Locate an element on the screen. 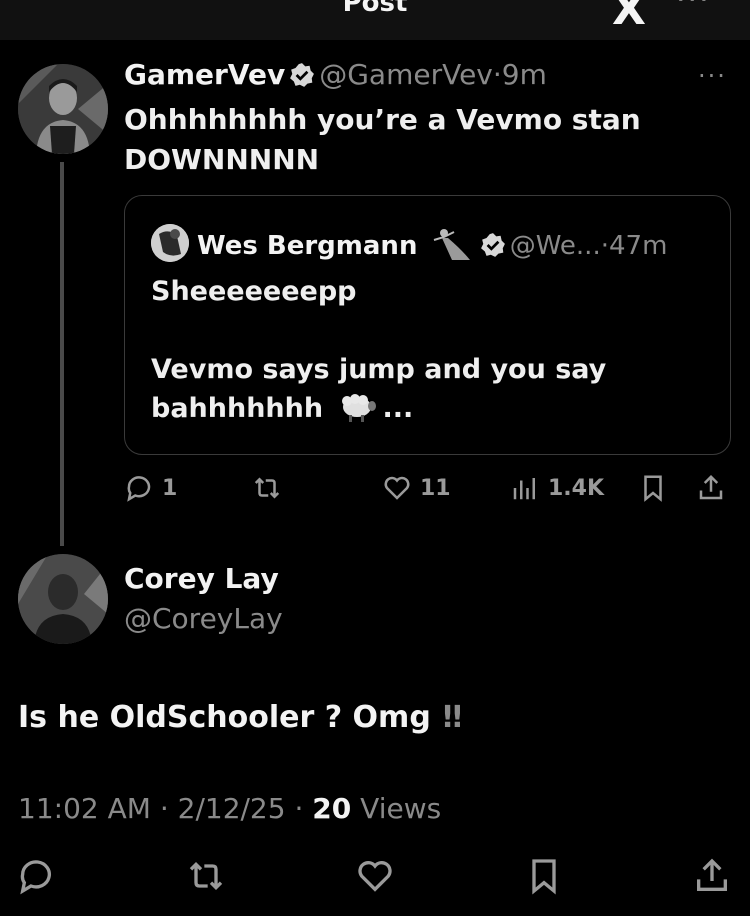 This screenshot has height=916, width=750. views-button: 1.4K is located at coordinates (557, 488).